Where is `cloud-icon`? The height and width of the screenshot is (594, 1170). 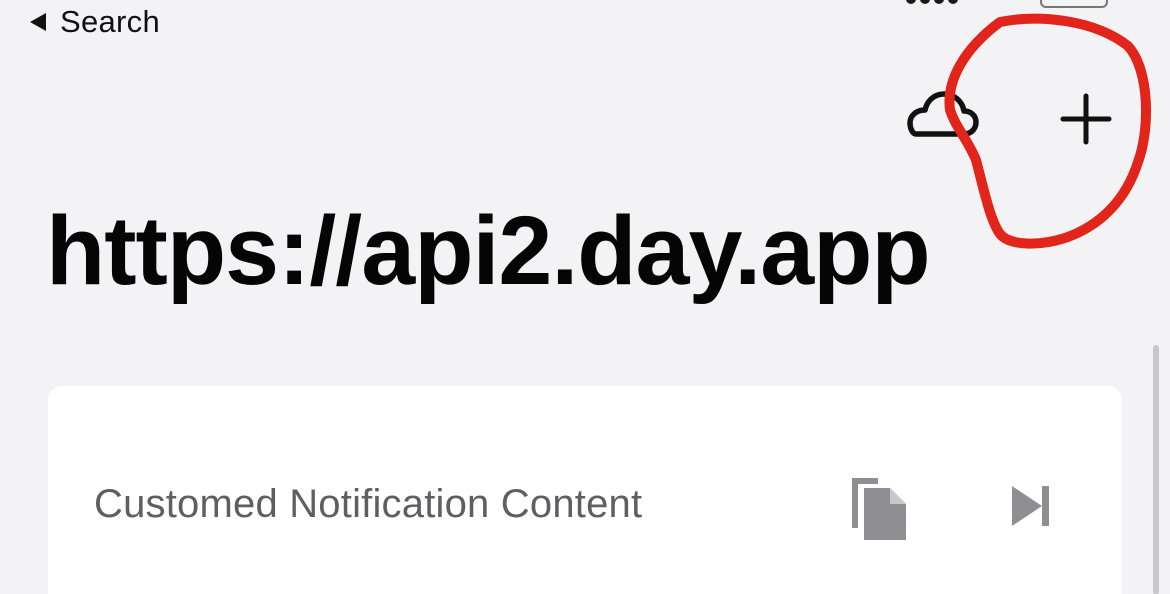
cloud-icon is located at coordinates (943, 114).